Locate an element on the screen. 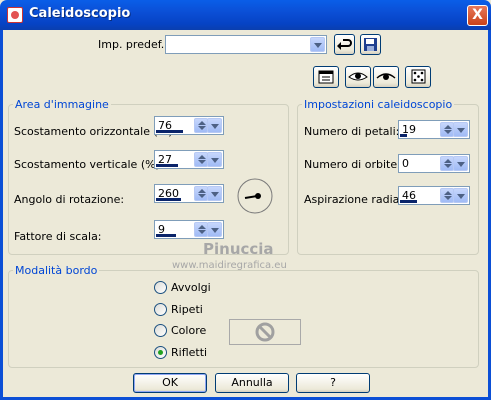  ok-button: OK is located at coordinates (170, 383).